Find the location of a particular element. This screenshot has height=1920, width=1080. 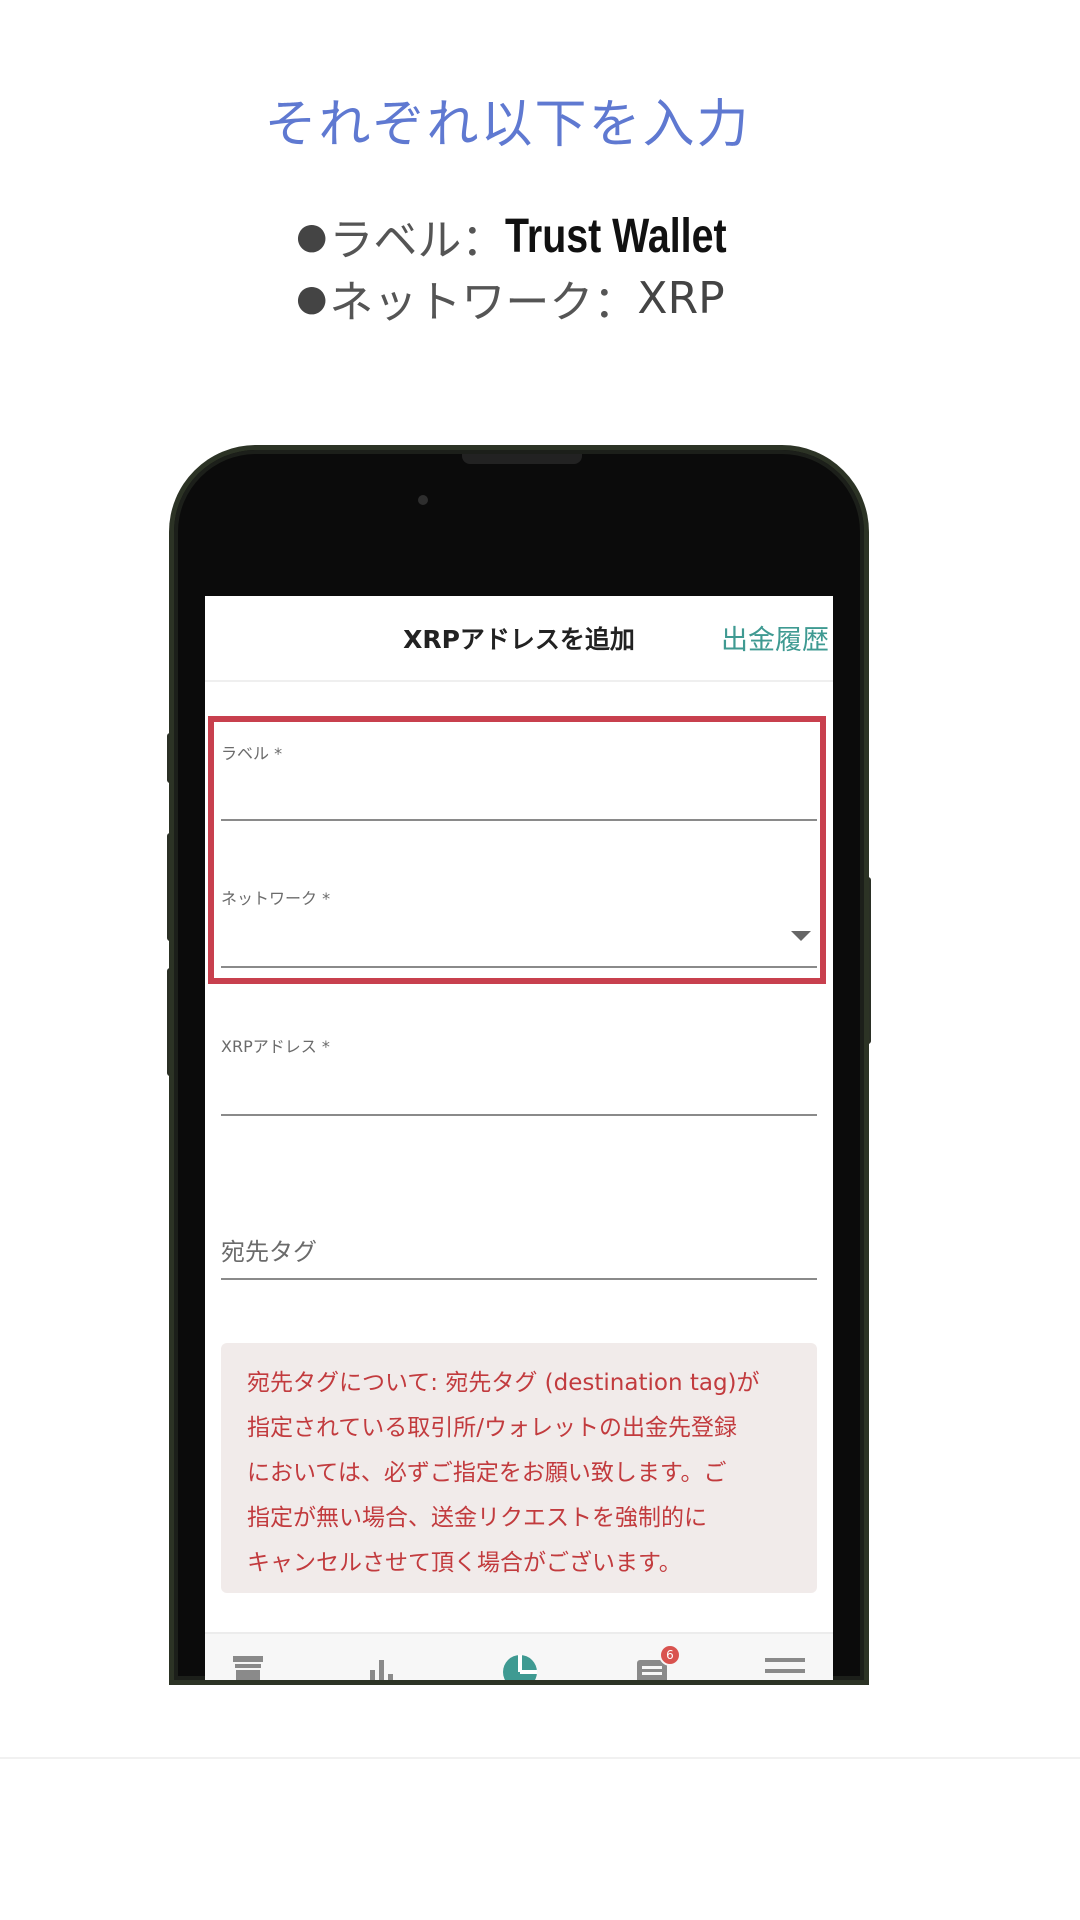

instruction-label-line: ● ラベル： Trust Wallet is located at coordinates (536, 236).